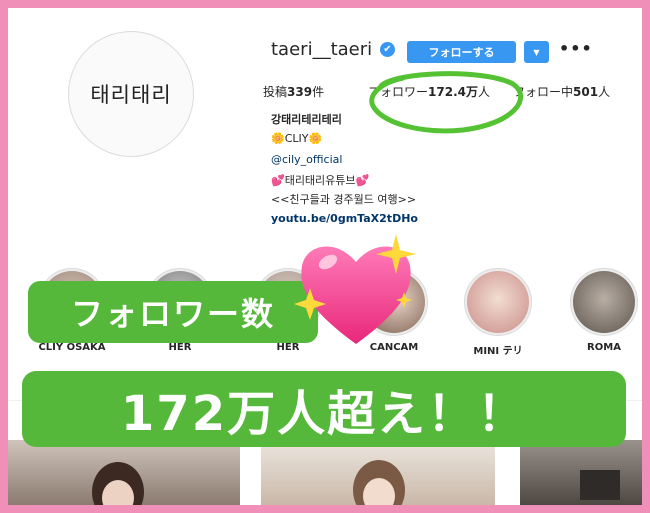 The height and width of the screenshot is (513, 650). I want to click on stat-posts: 投稿339件, so click(293, 91).